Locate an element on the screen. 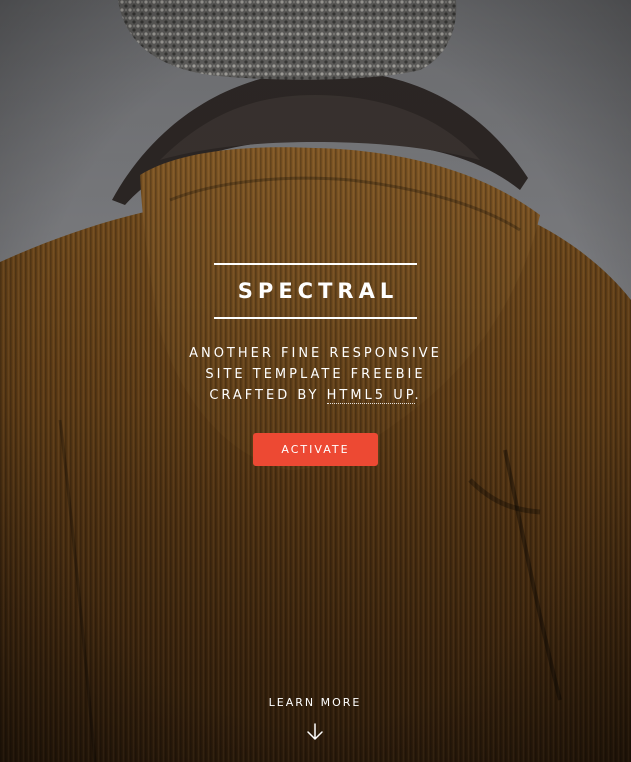  tagline-line-3: CRAFTED BY HTML5 UP. is located at coordinates (315, 395).